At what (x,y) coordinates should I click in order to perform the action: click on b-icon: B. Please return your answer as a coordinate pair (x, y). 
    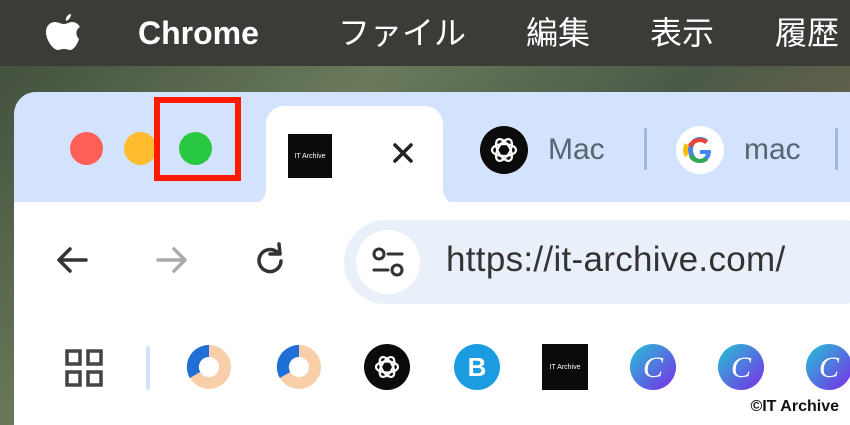
    Looking at the image, I should click on (477, 367).